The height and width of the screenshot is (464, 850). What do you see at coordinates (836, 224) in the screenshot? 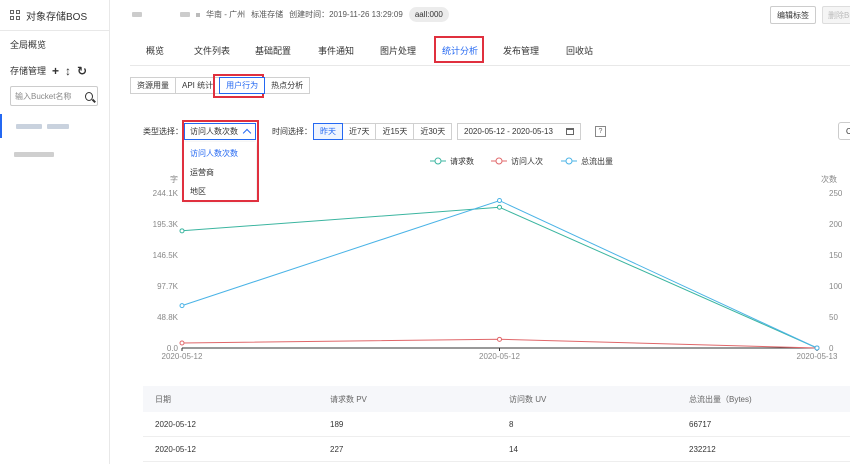
I see `right-tick-label: 200` at bounding box center [836, 224].